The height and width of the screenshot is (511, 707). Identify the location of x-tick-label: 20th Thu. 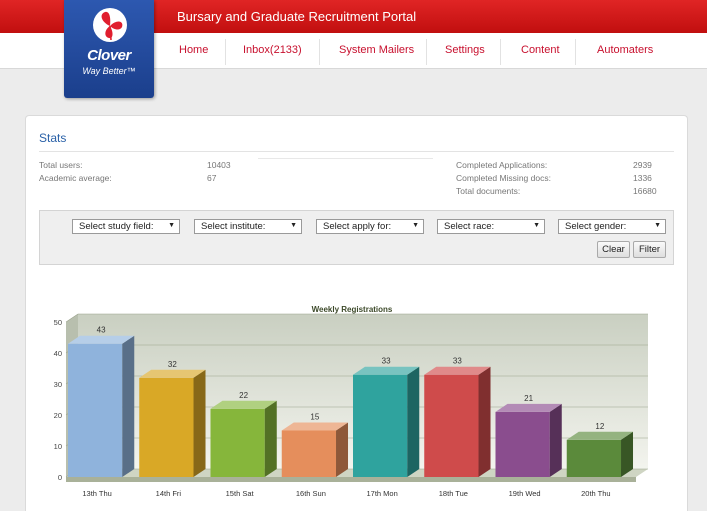
(595, 493).